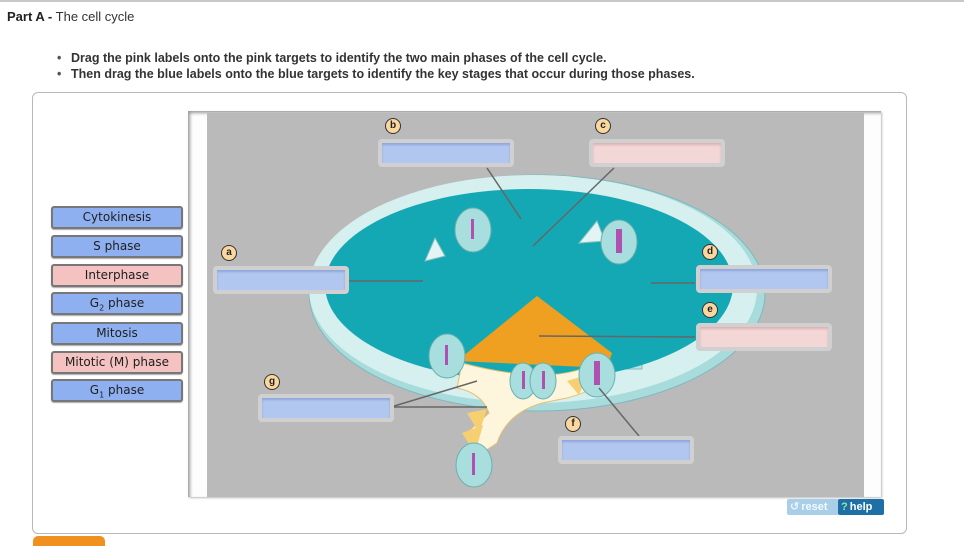 The image size is (964, 546). What do you see at coordinates (326, 408) in the screenshot?
I see `drop-target-g` at bounding box center [326, 408].